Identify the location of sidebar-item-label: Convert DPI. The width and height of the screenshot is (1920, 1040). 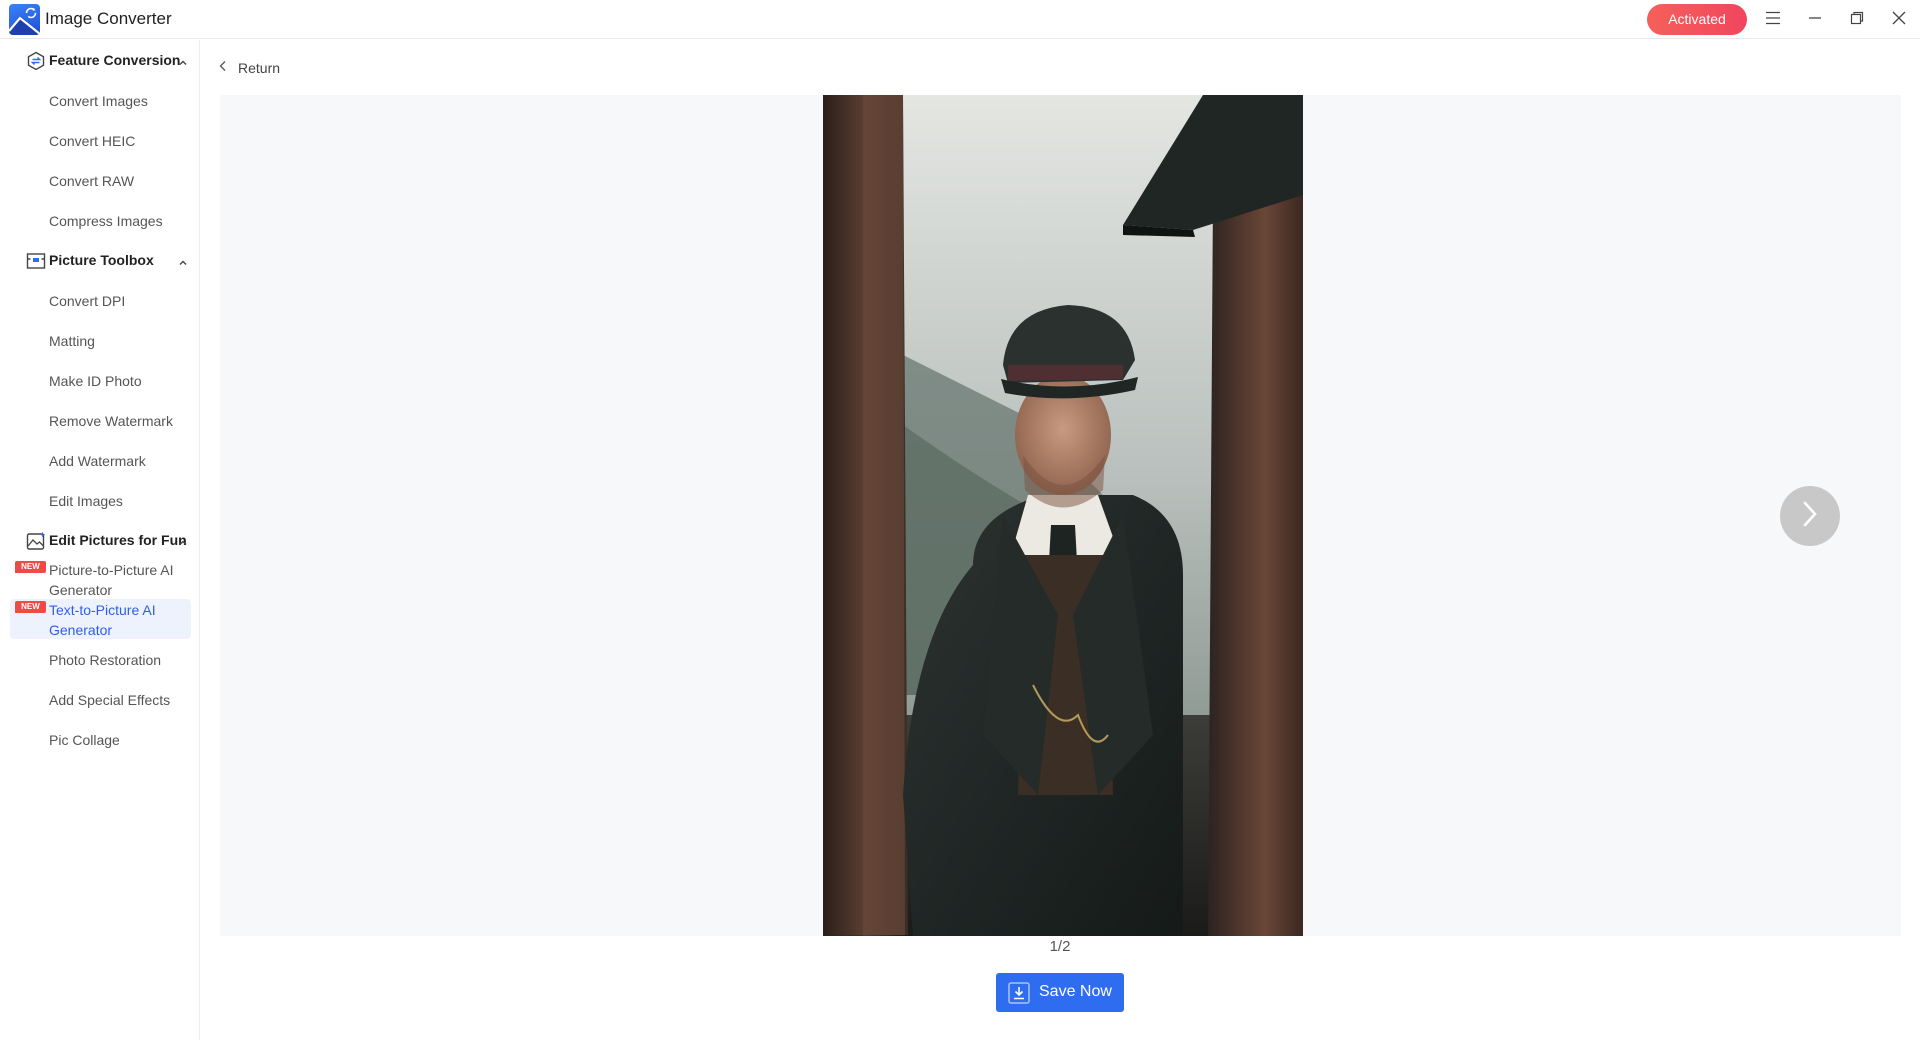
(87, 301).